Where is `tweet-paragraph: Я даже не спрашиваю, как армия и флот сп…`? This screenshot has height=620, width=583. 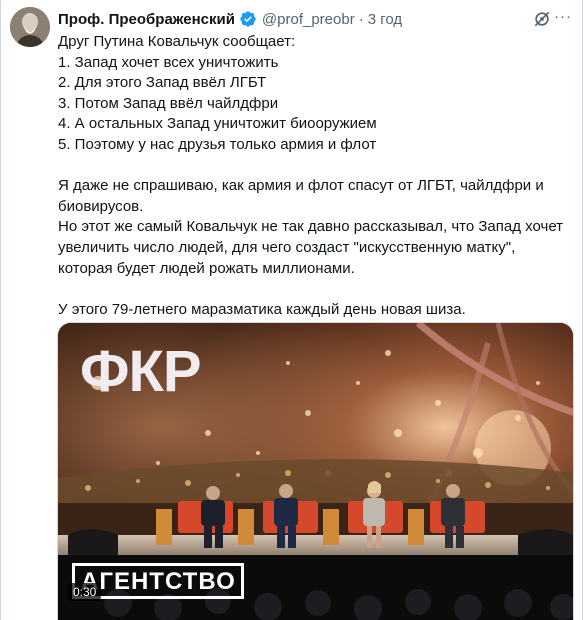 tweet-paragraph: Я даже не спрашиваю, как армия и флот сп… is located at coordinates (301, 196).